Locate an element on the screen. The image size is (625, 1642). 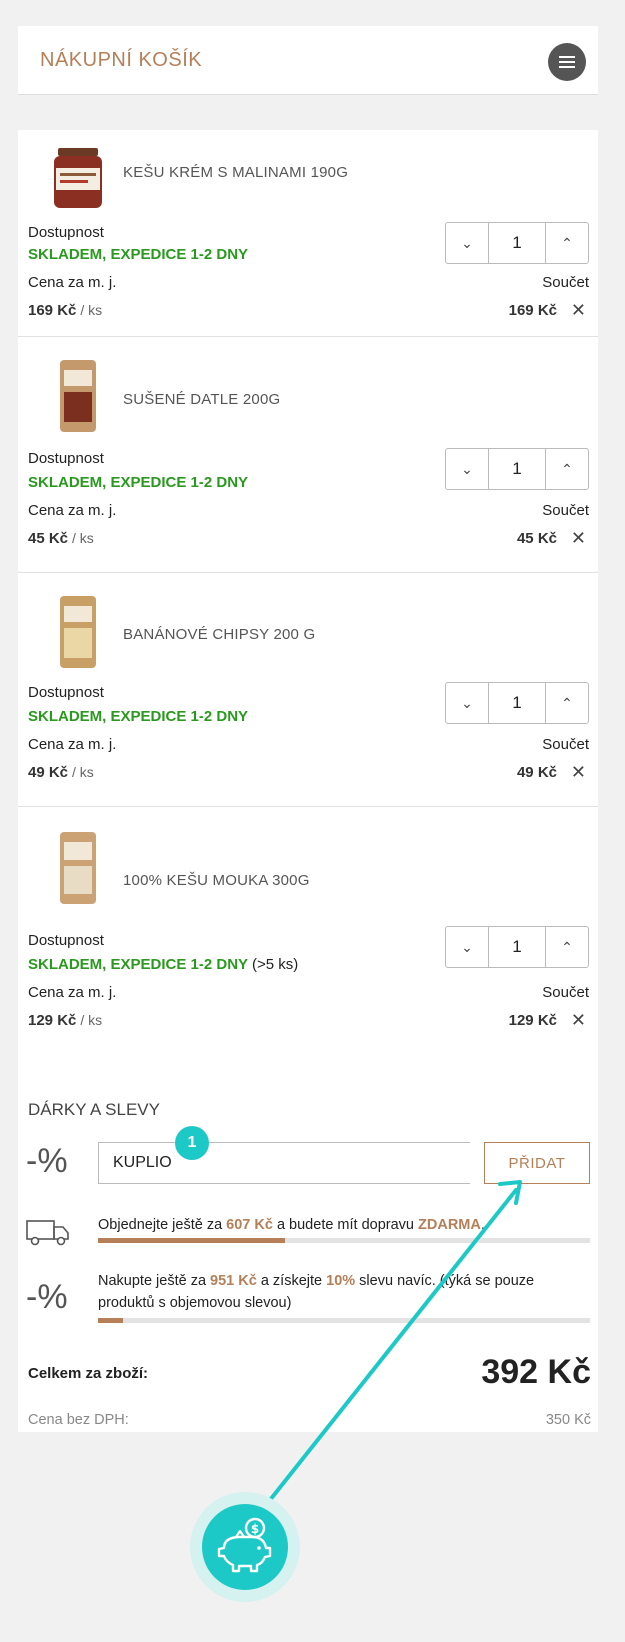
unit-price: 49 Kč / ks is located at coordinates (61, 772).